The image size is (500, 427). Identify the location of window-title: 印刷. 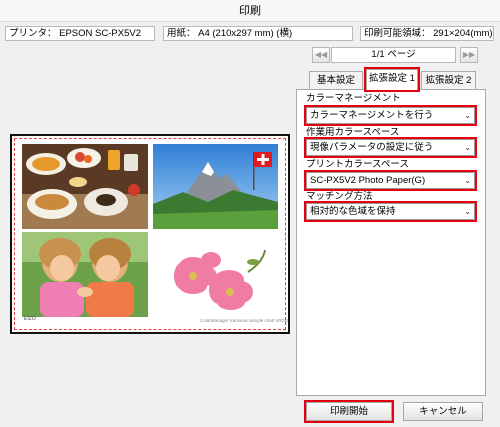
(250, 11).